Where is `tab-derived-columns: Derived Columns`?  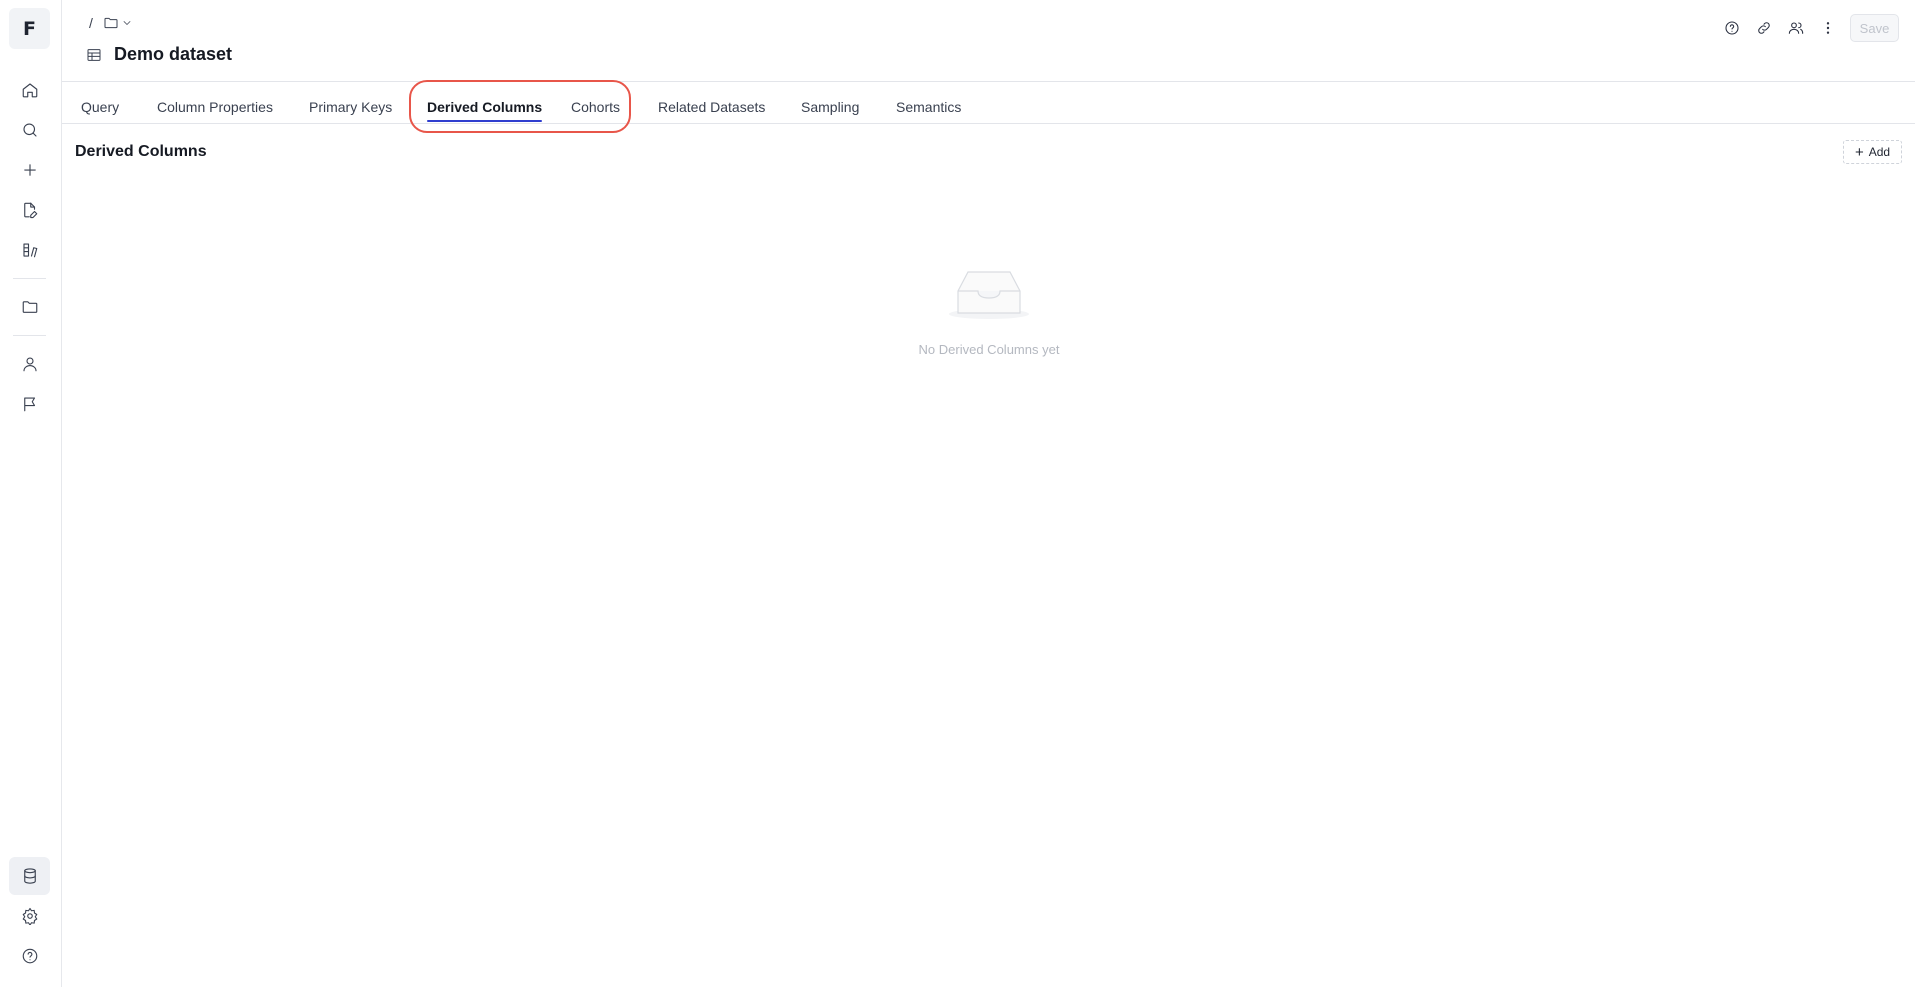
tab-derived-columns: Derived Columns is located at coordinates (485, 110).